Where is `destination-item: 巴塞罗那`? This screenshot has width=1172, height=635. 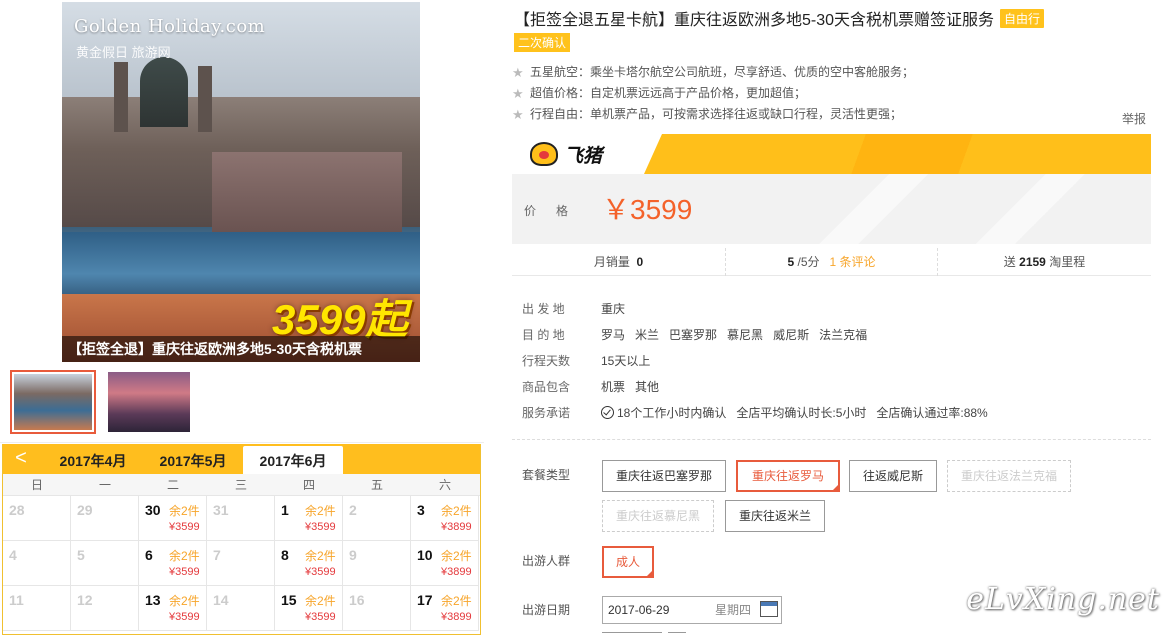 destination-item: 巴塞罗那 is located at coordinates (693, 335).